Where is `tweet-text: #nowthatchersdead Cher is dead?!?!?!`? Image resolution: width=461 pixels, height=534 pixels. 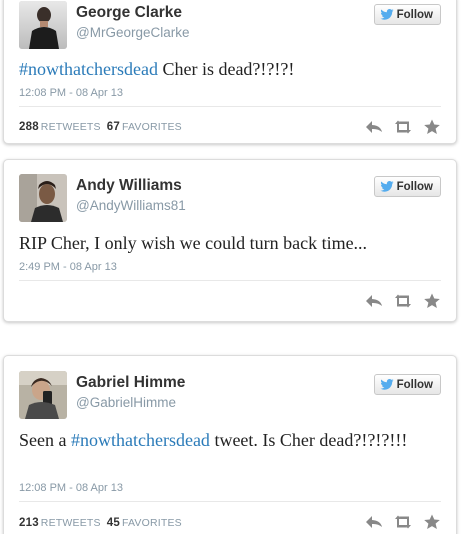 tweet-text: #nowthatchersdead Cher is dead?!?!?! is located at coordinates (230, 69).